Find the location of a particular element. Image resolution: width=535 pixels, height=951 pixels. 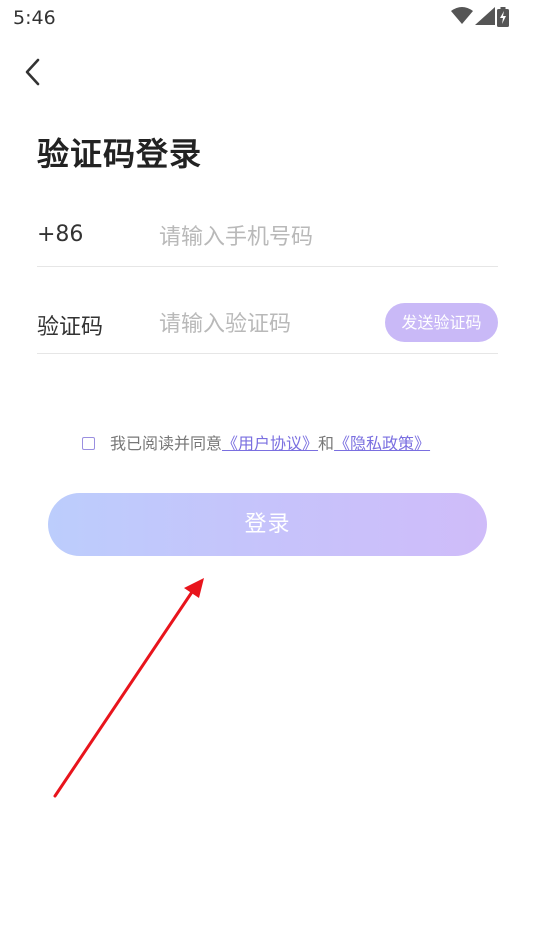

phone-row: +86 is located at coordinates (267, 236).